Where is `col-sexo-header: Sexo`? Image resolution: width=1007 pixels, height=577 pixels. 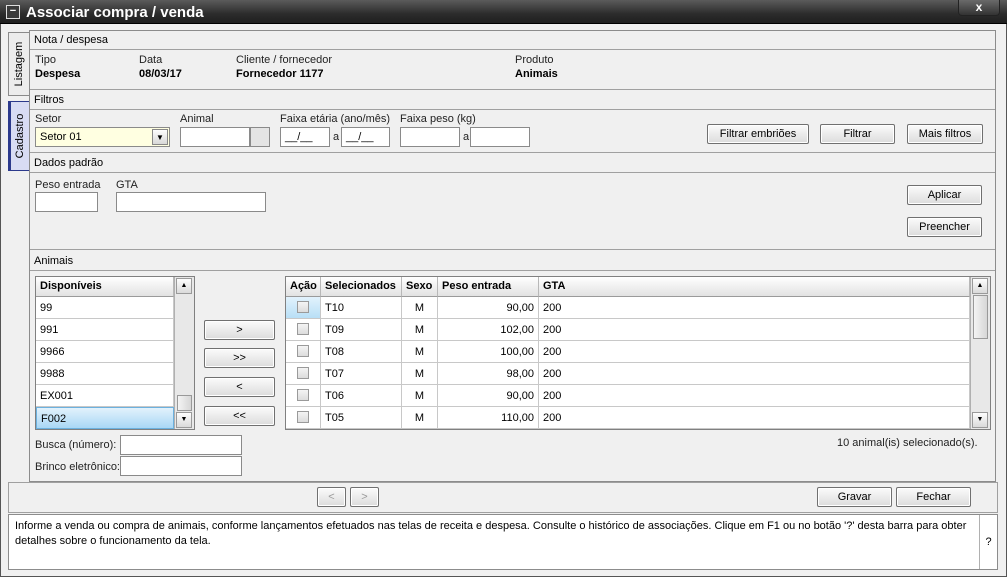 col-sexo-header: Sexo is located at coordinates (420, 287).